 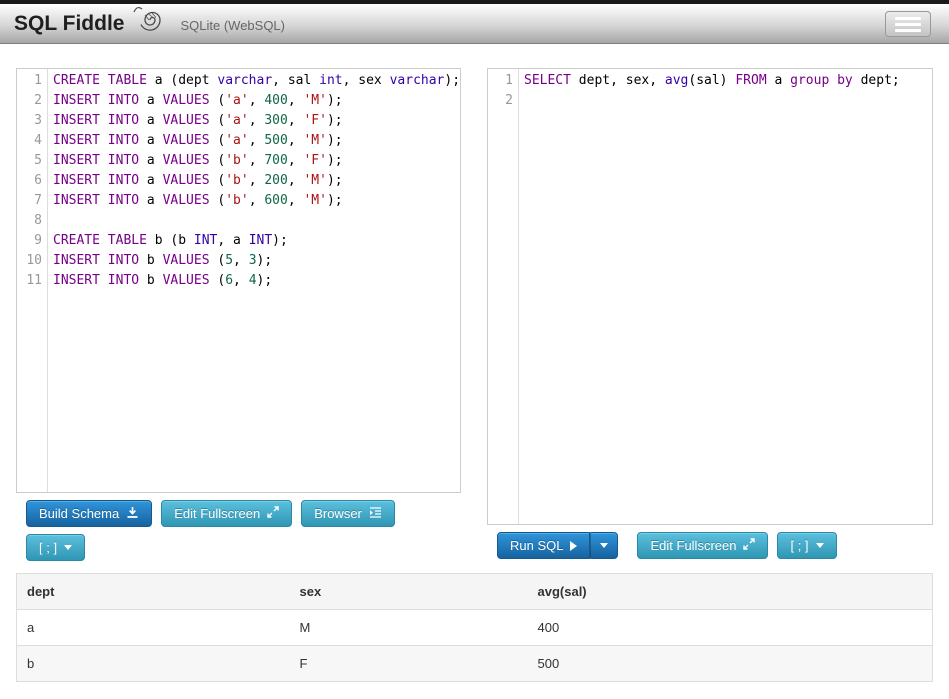 I want to click on line-number: 7, so click(x=38, y=200).